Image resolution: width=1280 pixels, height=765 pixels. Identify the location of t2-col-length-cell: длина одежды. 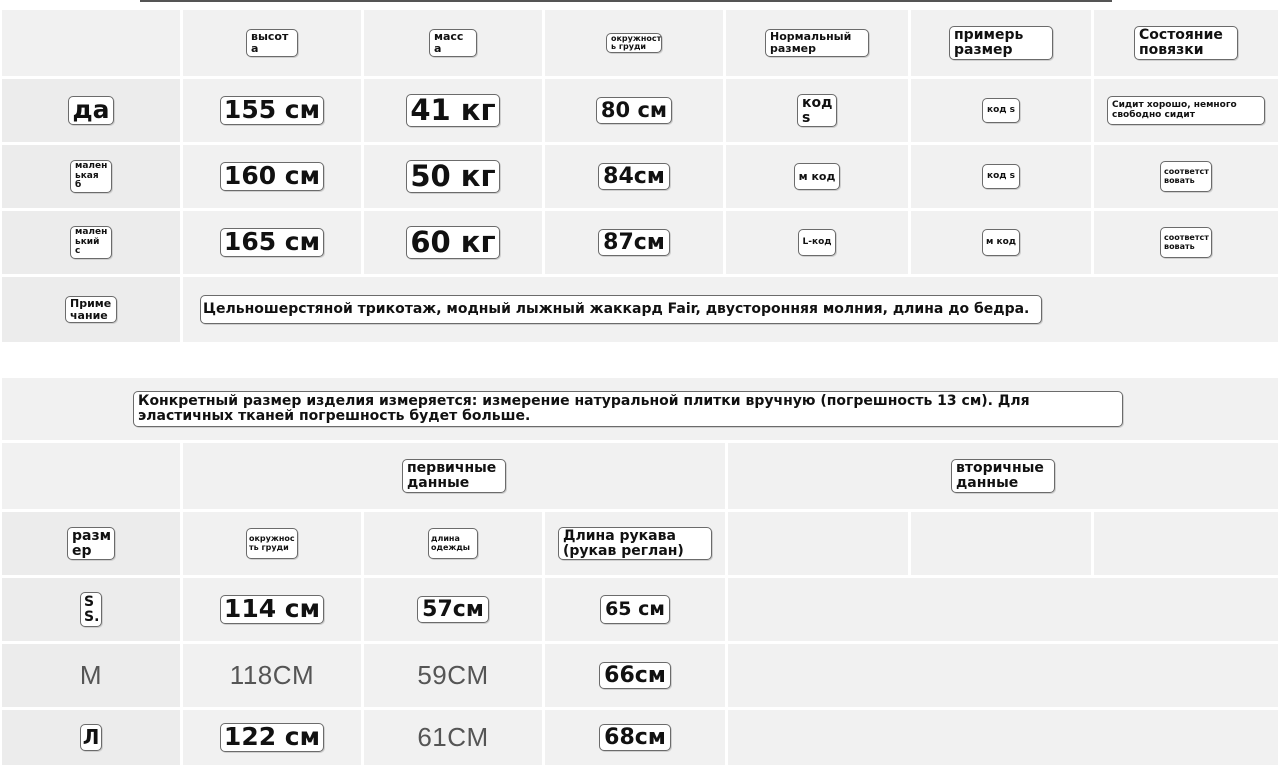
(453, 543).